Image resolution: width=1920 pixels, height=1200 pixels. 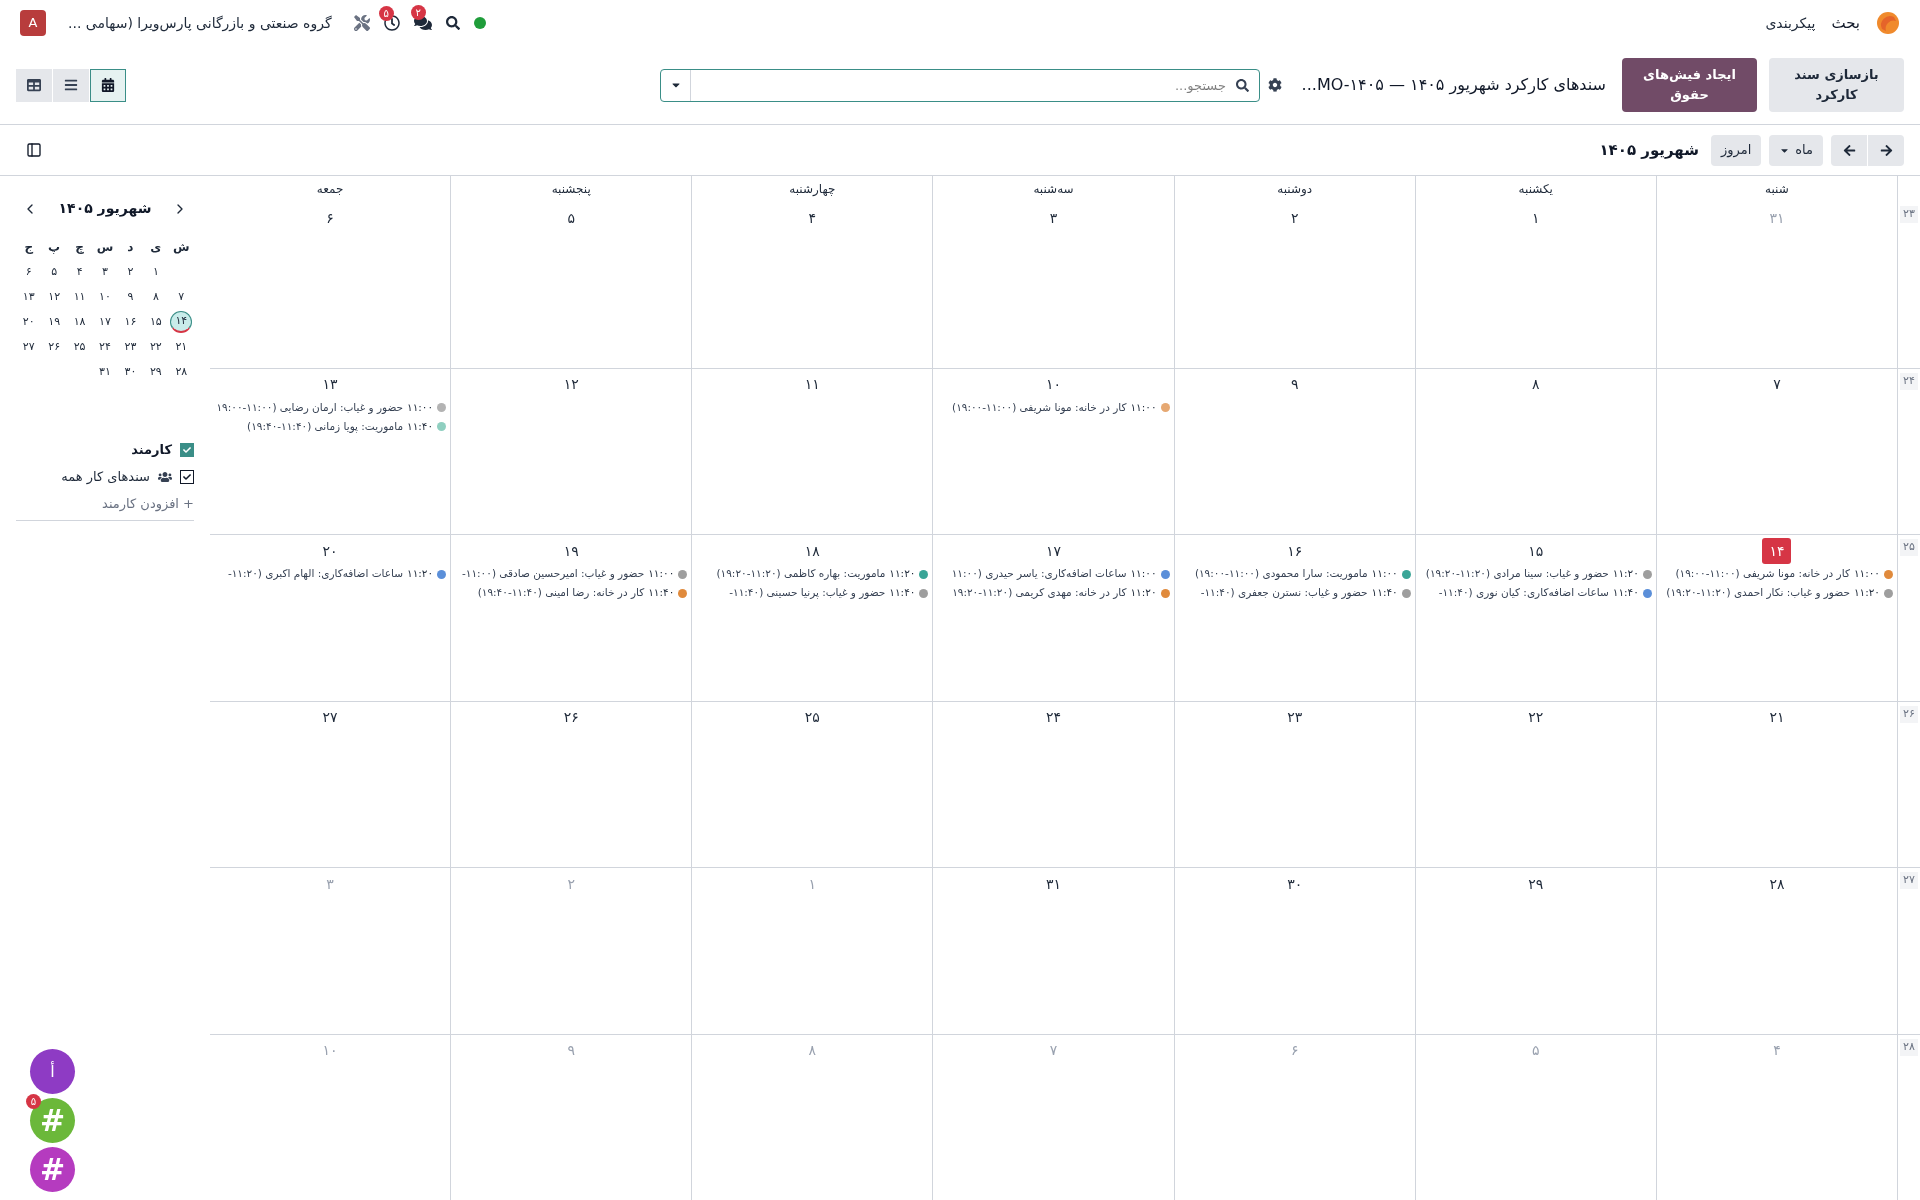 I want to click on day-number: ۲۵, so click(x=812, y=717).